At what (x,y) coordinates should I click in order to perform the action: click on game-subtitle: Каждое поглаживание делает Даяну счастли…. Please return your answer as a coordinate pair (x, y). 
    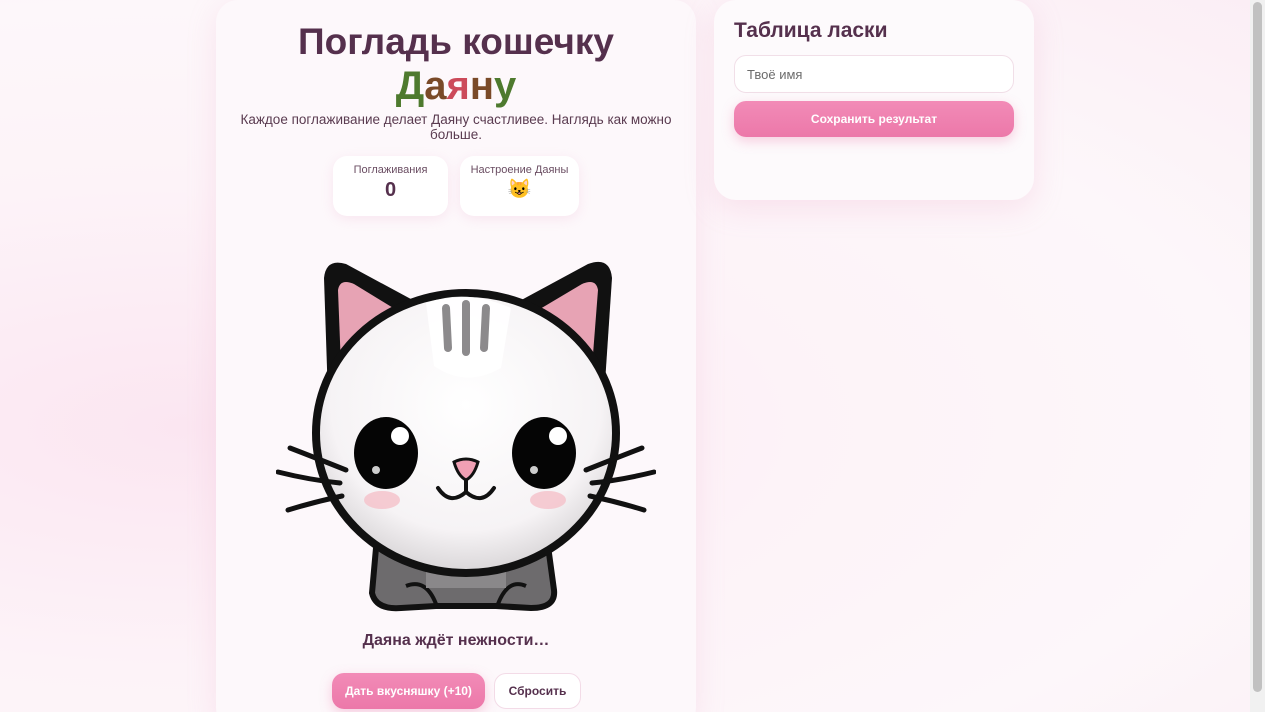
    Looking at the image, I should click on (456, 127).